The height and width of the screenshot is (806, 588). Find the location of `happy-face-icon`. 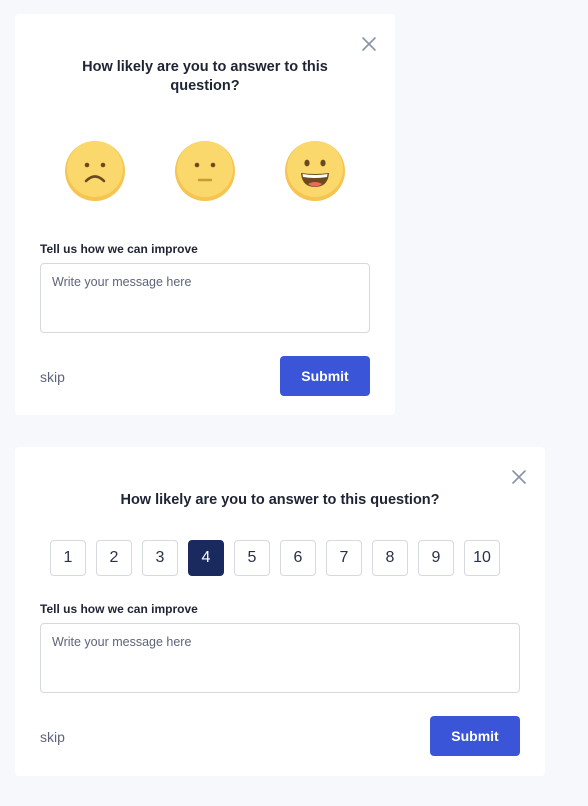

happy-face-icon is located at coordinates (315, 171).